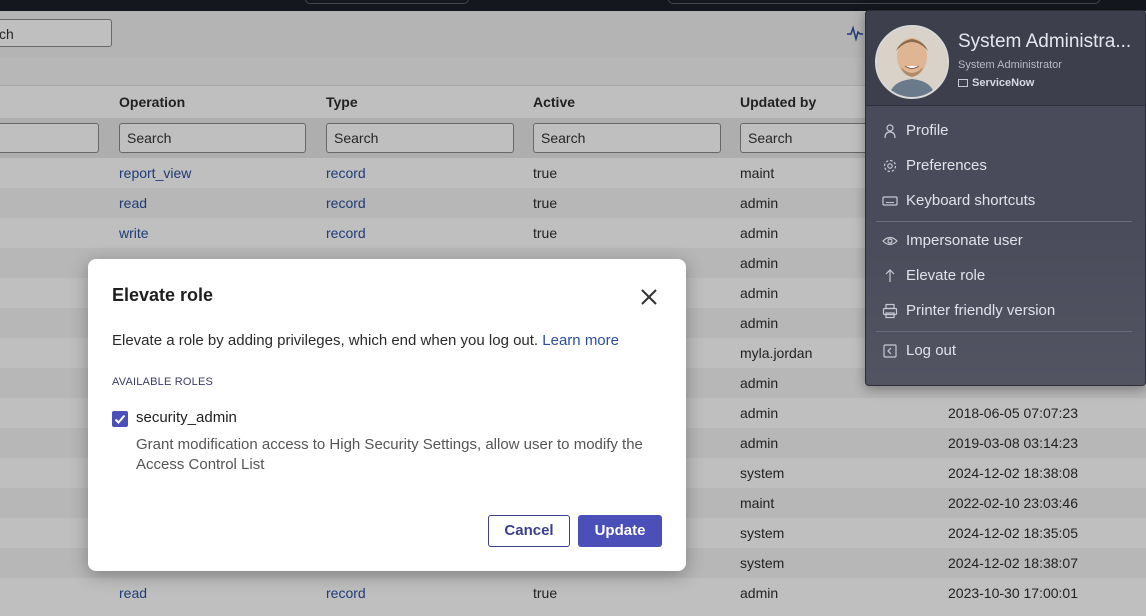 The height and width of the screenshot is (616, 1146). I want to click on menu-item-preferences: Preferences, so click(1005, 166).